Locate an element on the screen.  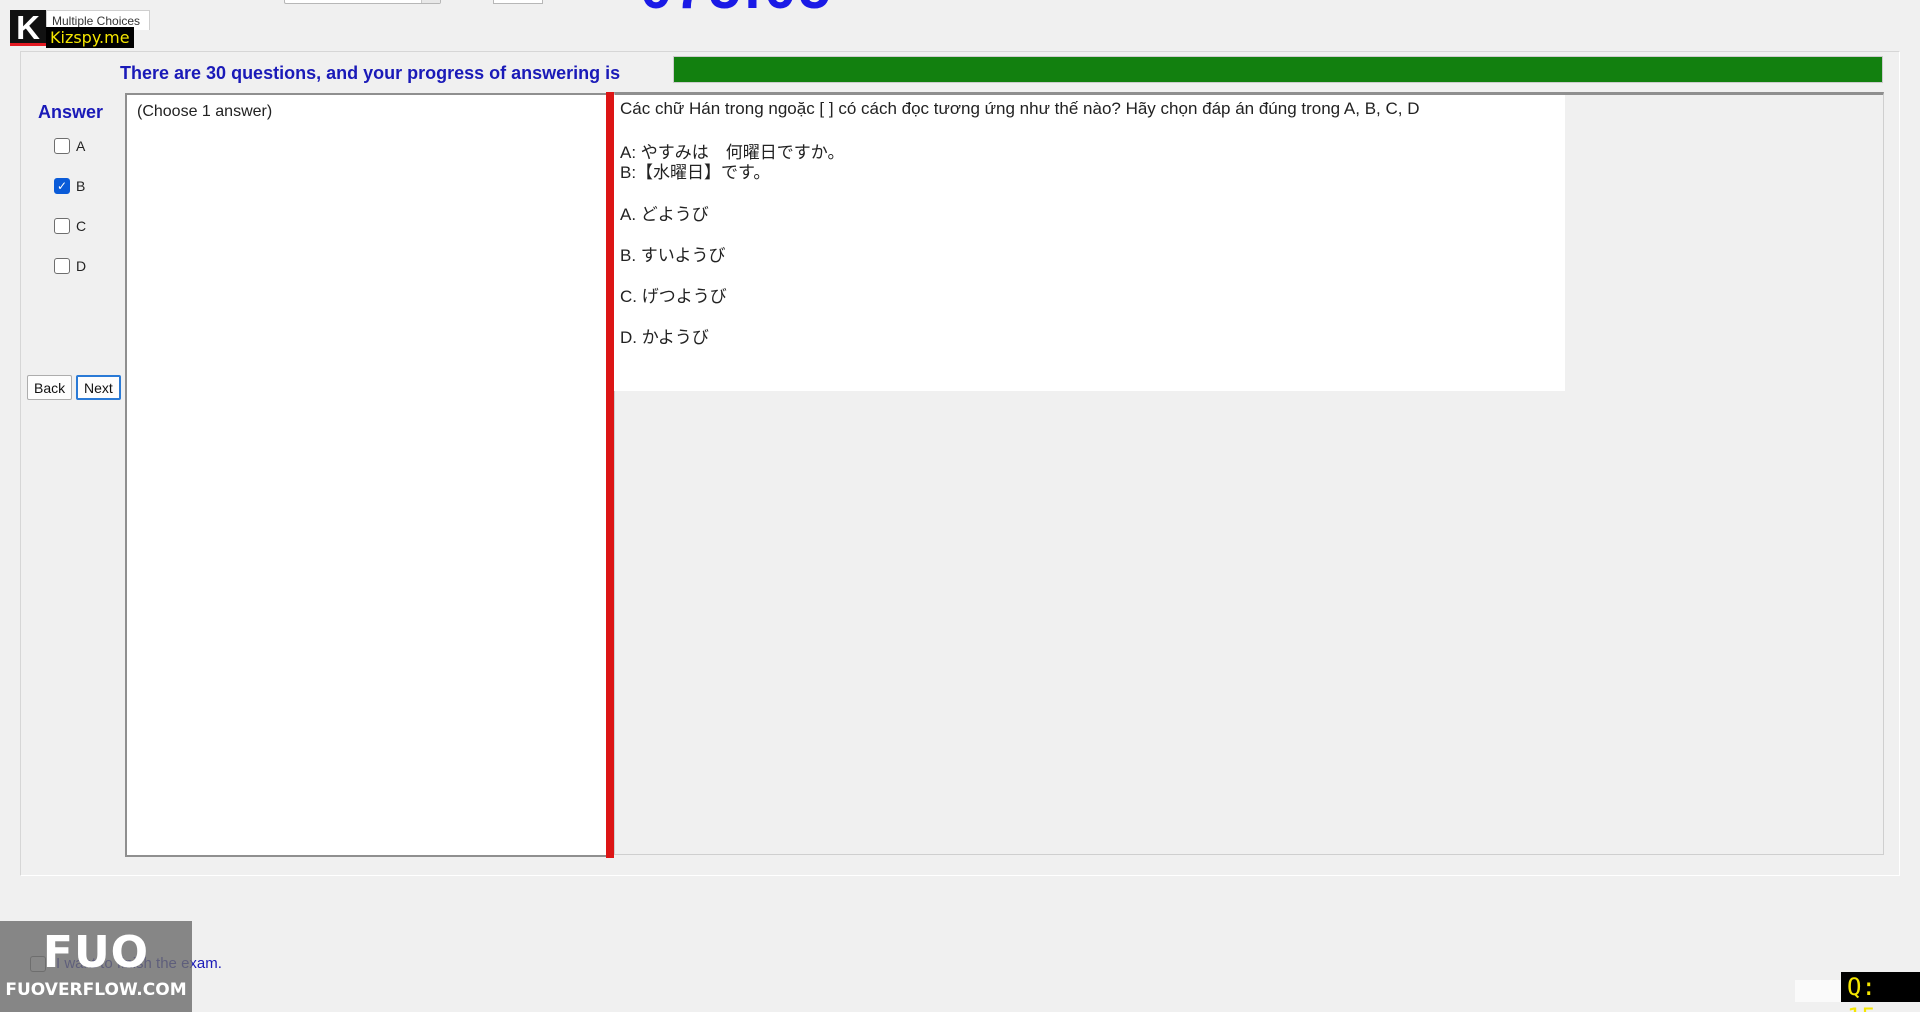
fuo-logo: FUO is located at coordinates (96, 952).